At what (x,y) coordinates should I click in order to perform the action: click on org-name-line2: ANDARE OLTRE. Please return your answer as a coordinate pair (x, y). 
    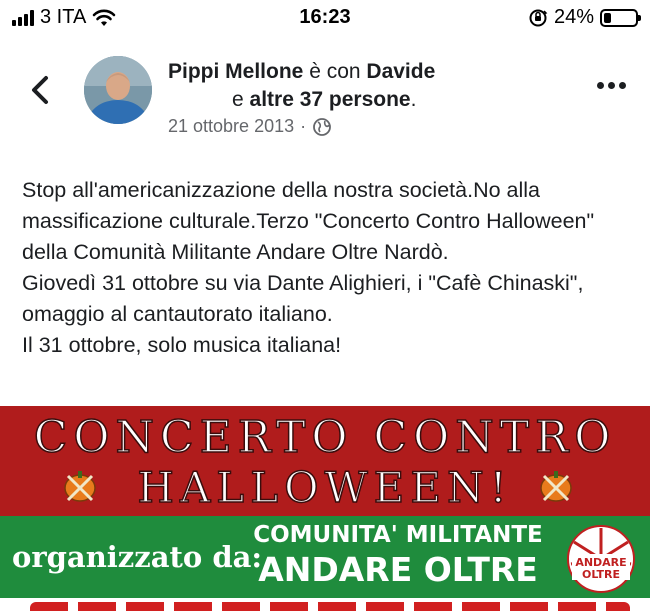
    Looking at the image, I should click on (398, 569).